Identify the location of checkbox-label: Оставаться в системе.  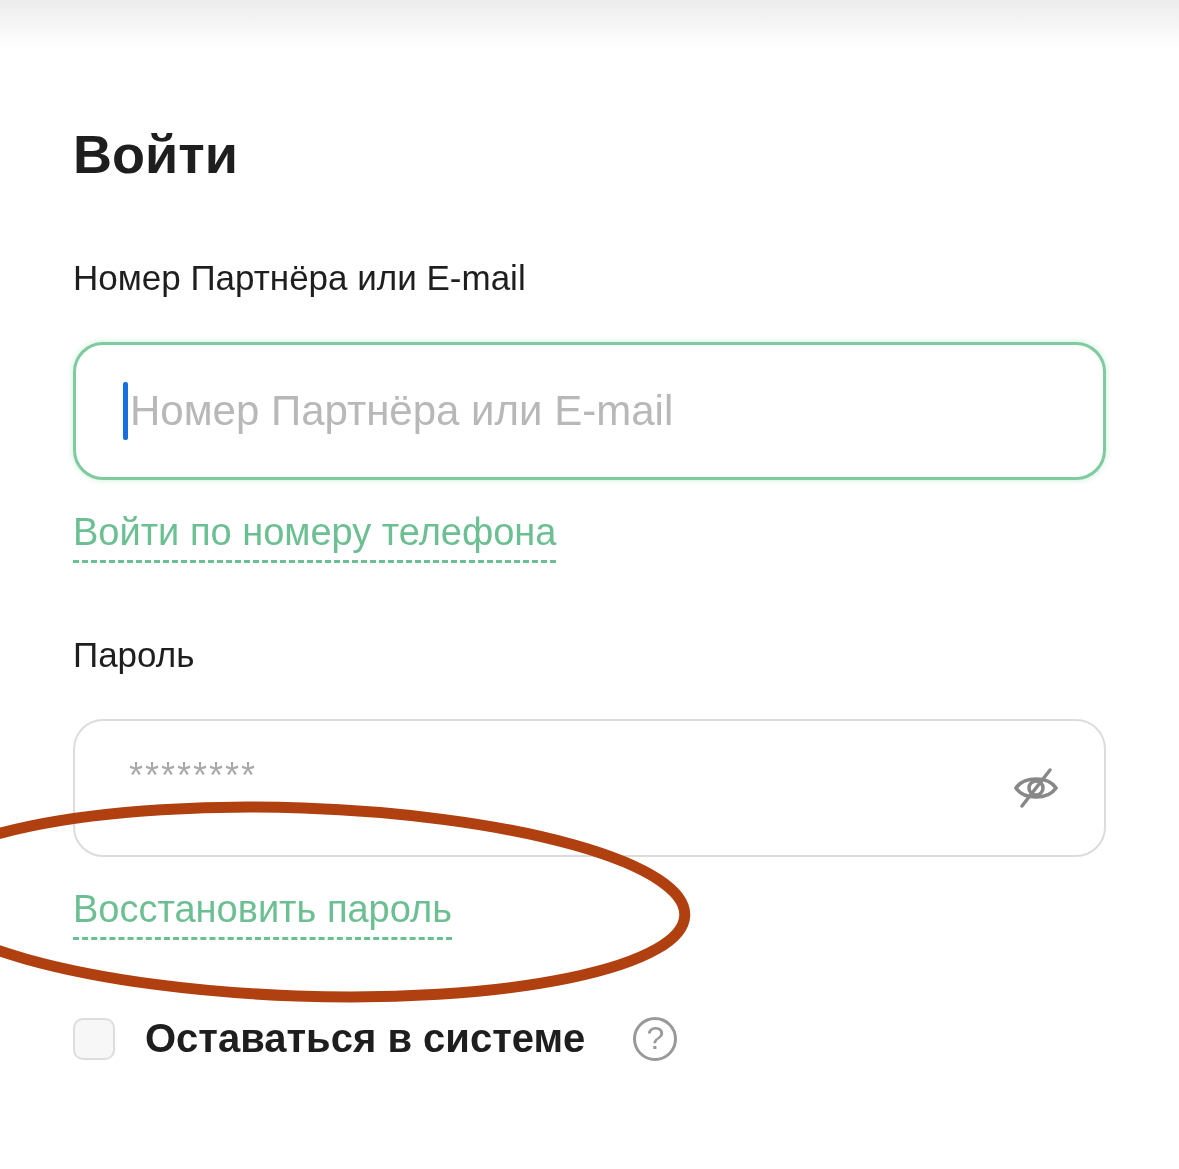
(365, 1038).